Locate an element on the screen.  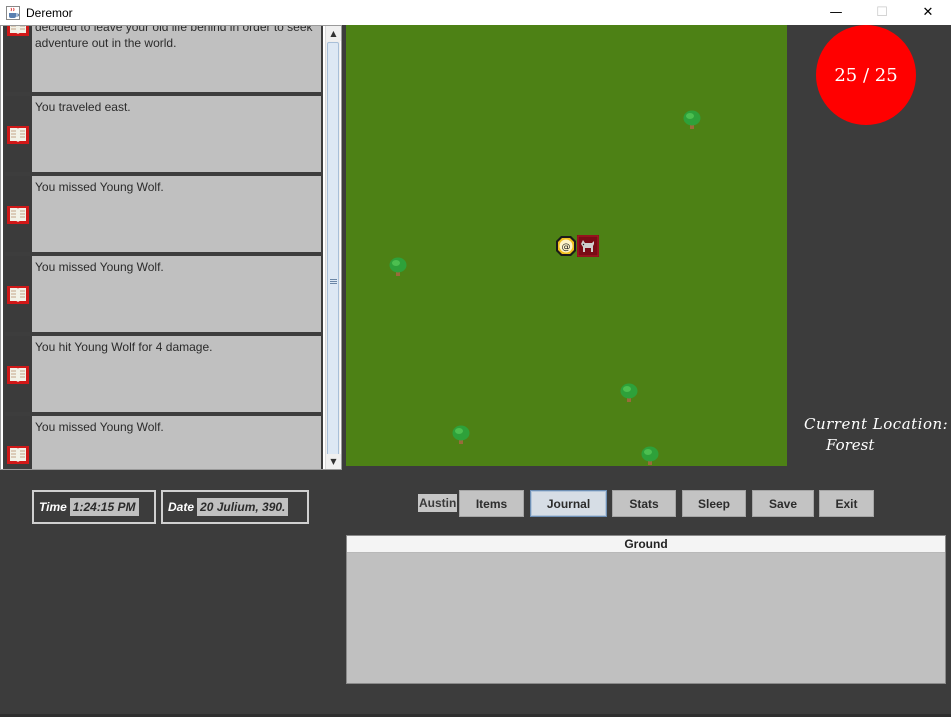
exit-button: Exit is located at coordinates (846, 503).